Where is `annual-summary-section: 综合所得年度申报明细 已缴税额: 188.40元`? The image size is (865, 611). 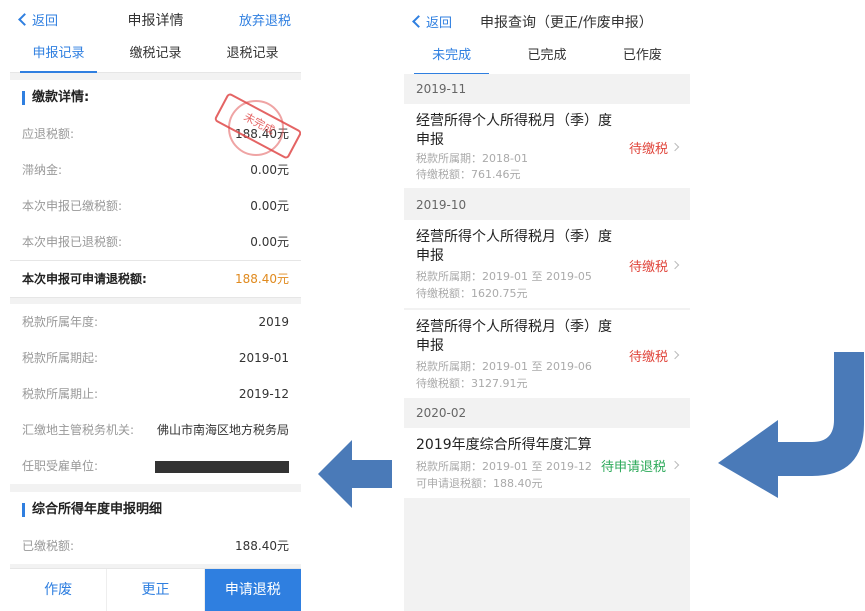 annual-summary-section: 综合所得年度申报明细 已缴税额: 188.40元 is located at coordinates (155, 528).